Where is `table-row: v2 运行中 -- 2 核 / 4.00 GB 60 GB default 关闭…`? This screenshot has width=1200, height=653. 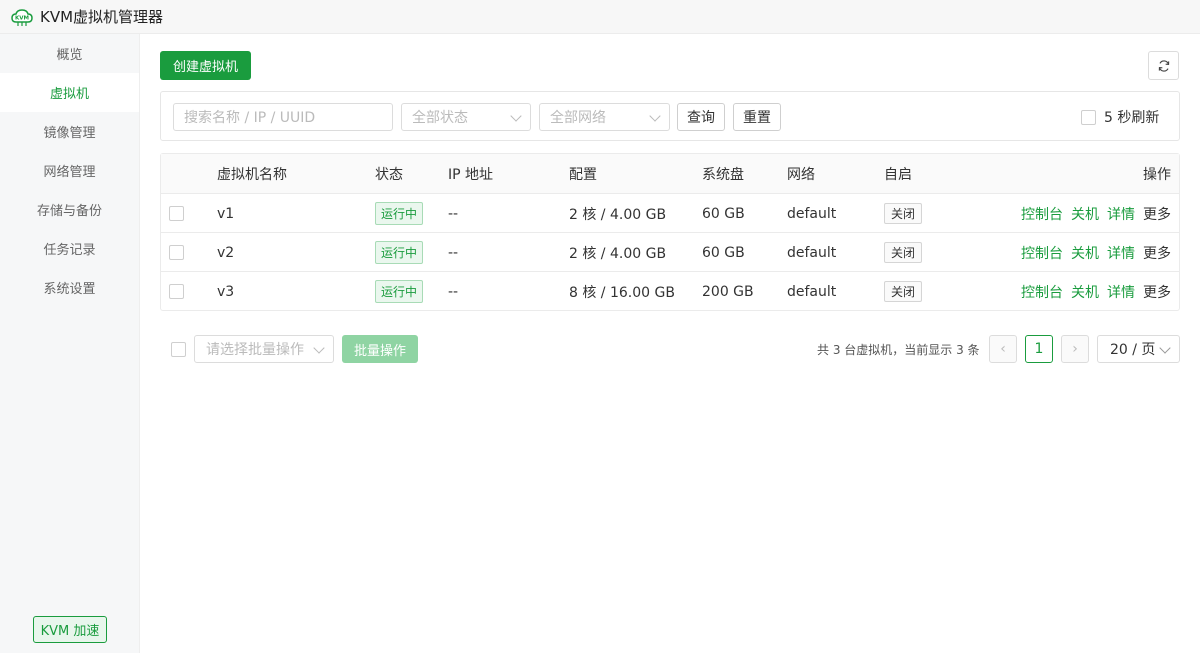
table-row: v2 运行中 -- 2 核 / 4.00 GB 60 GB default 关闭… is located at coordinates (670, 251).